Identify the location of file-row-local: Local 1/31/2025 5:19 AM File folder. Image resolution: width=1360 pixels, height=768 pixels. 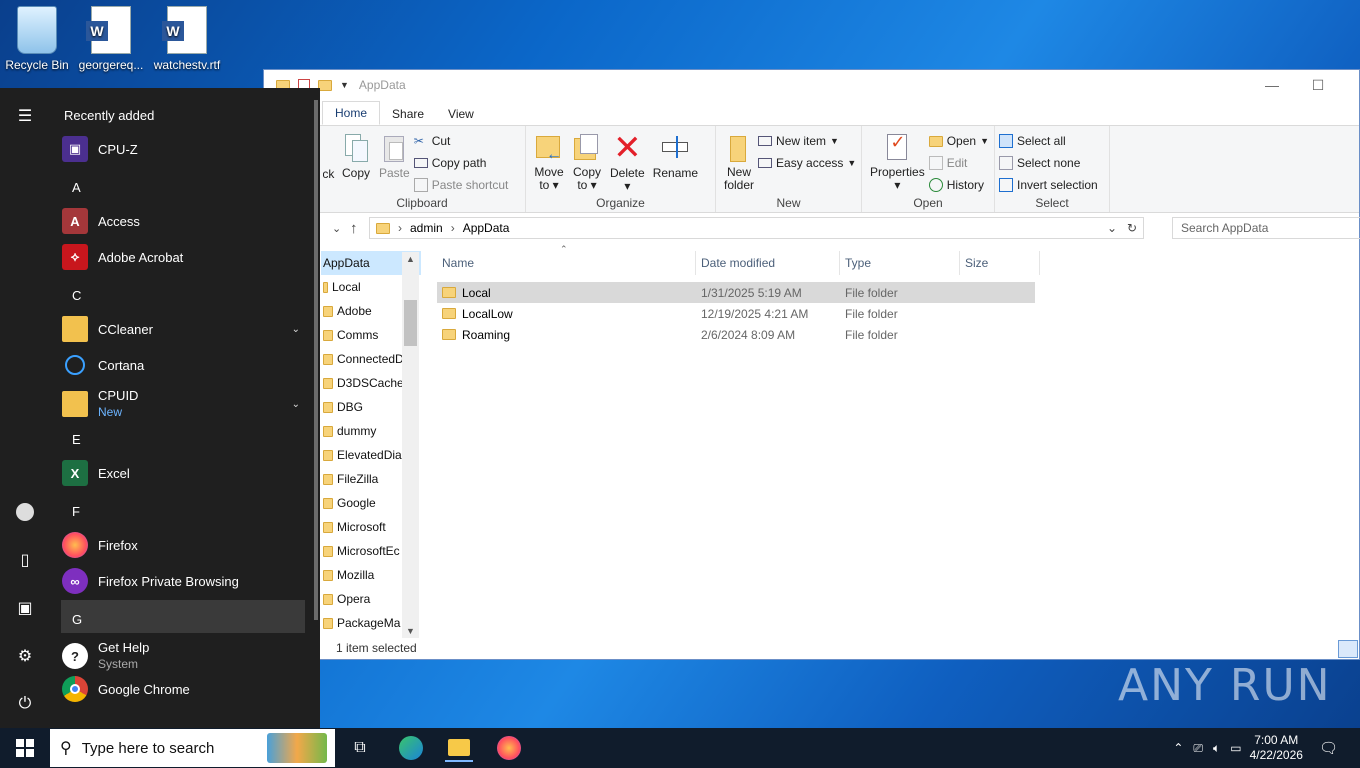
(736, 292).